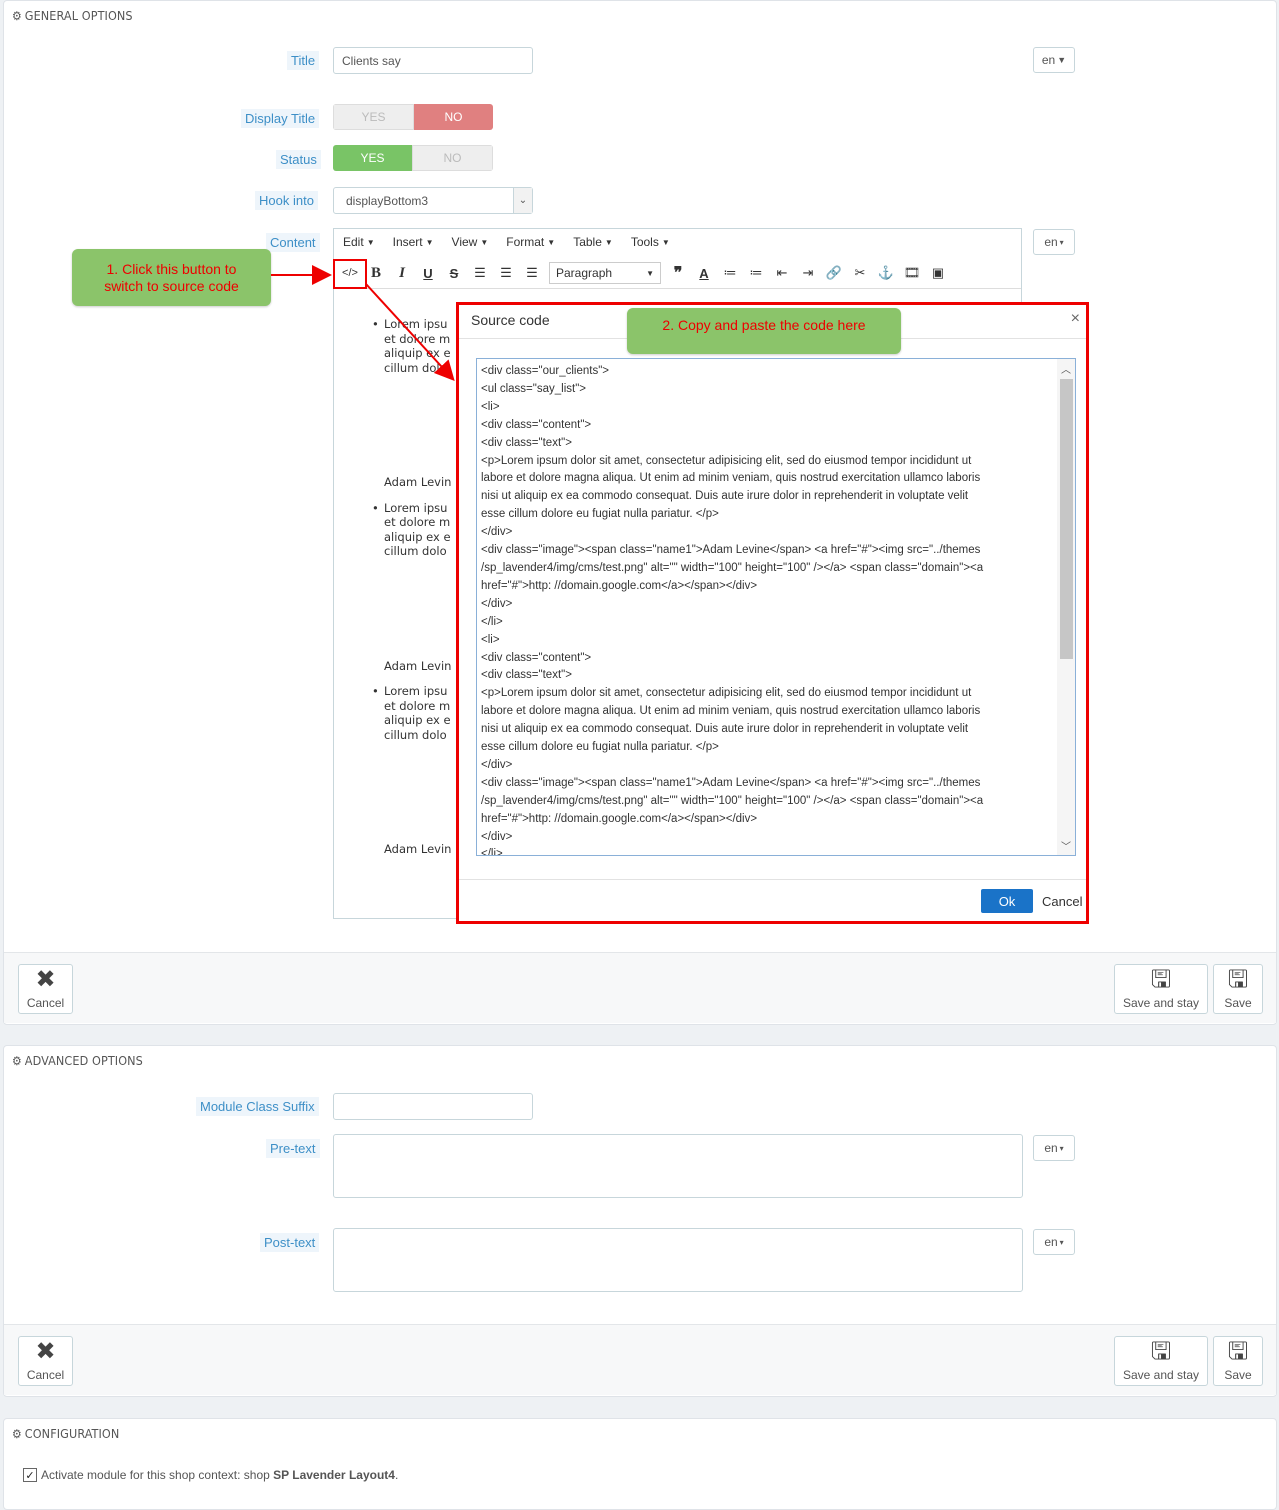  Describe the element at coordinates (30, 1475) in the screenshot. I see `activate-checkbox: ✓` at that location.